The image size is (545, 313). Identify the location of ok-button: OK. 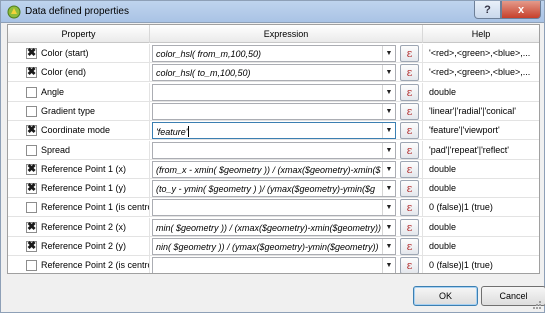
(445, 296).